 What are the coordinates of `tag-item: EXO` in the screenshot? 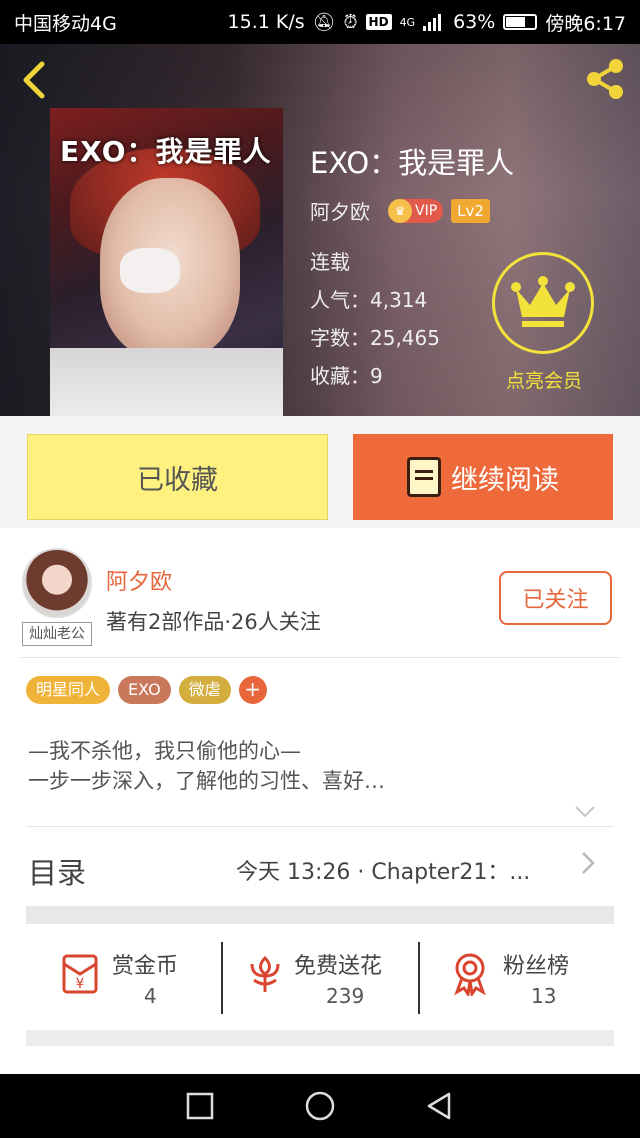 It's located at (144, 690).